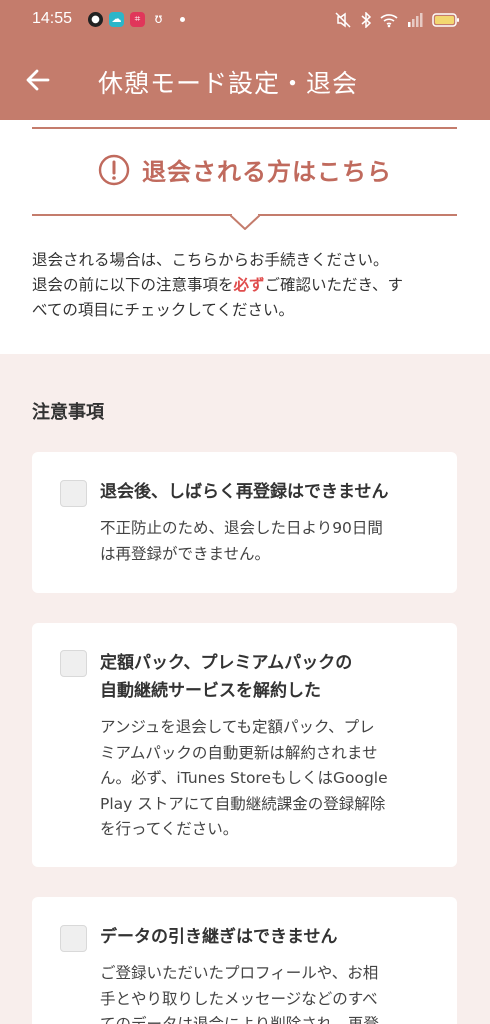 Image resolution: width=490 pixels, height=1024 pixels. I want to click on status-bar: 14:55 ● ☁ ⌗ ʊ, so click(245, 22).